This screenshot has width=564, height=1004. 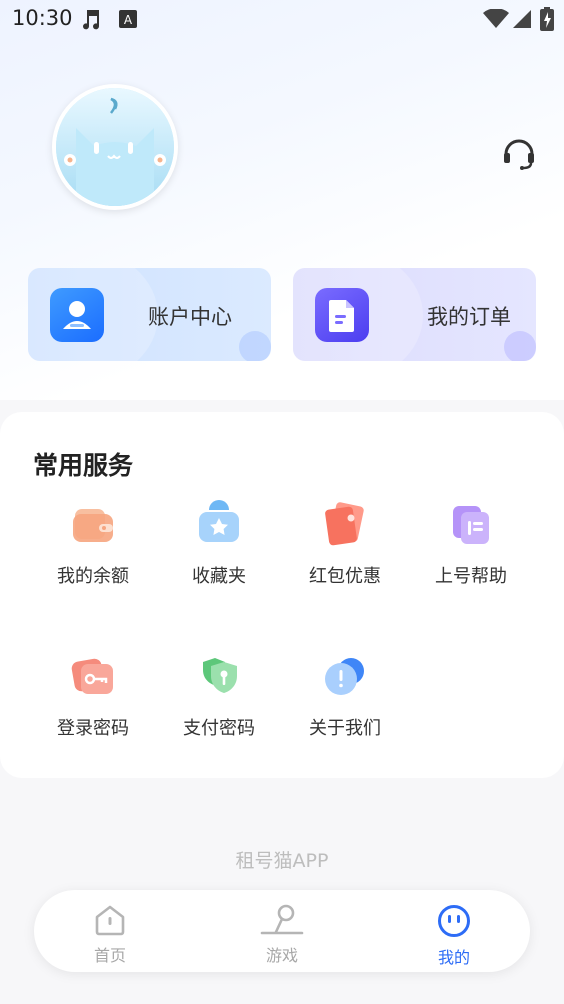 I want to click on help-document-icon, so click(x=471, y=525).